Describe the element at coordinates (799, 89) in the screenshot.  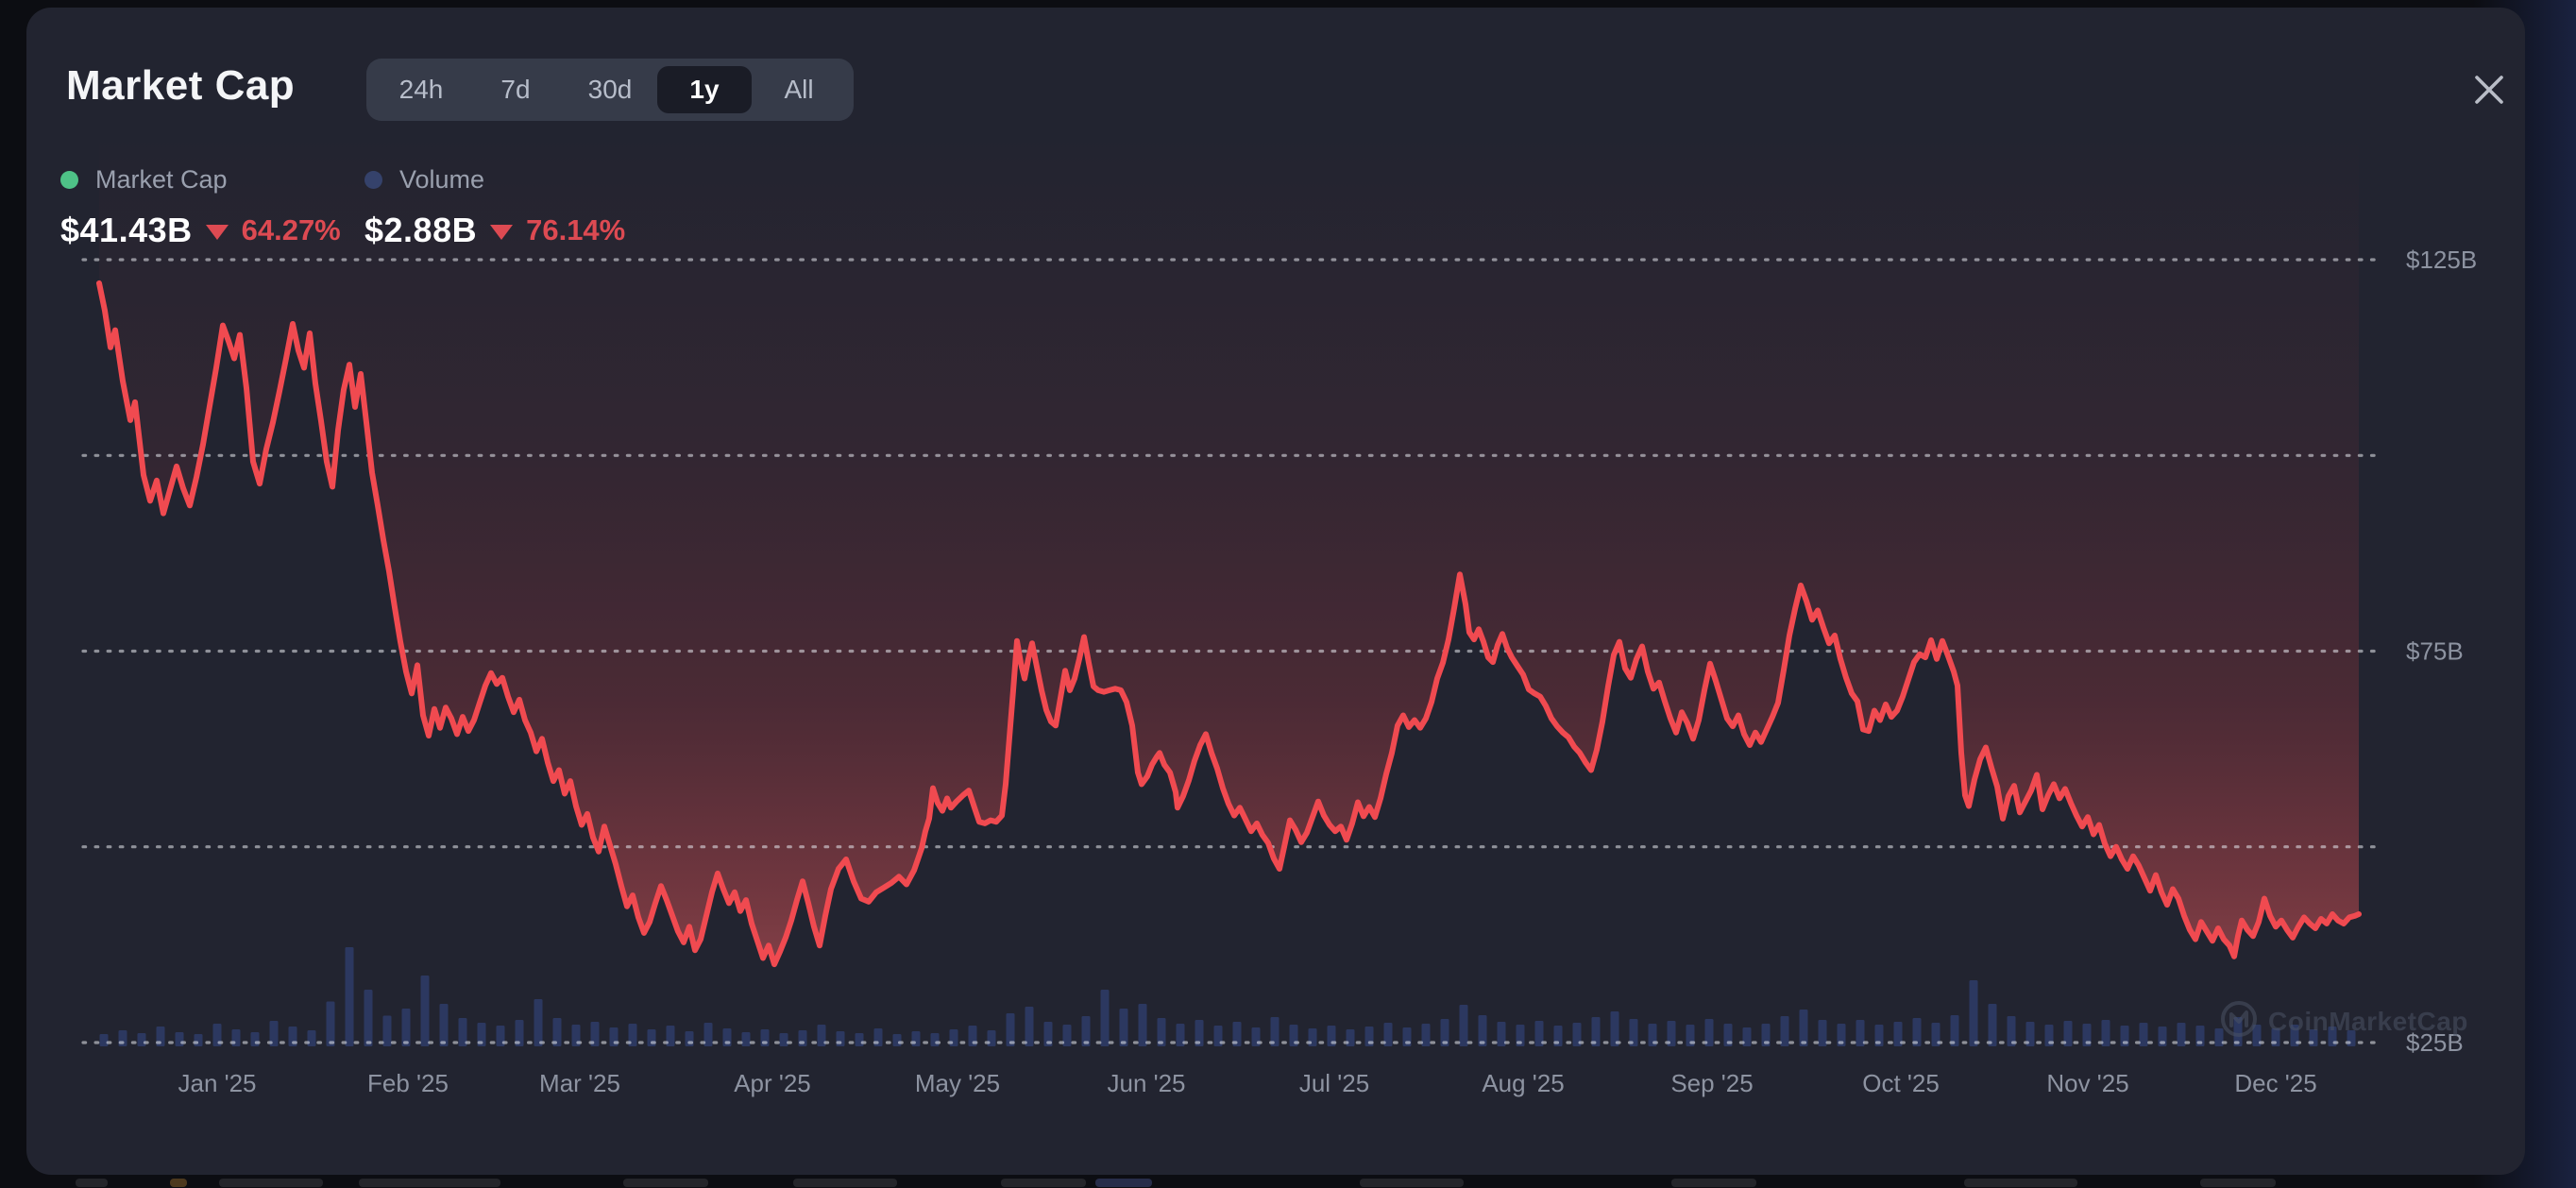
I see `tab-all: All` at that location.